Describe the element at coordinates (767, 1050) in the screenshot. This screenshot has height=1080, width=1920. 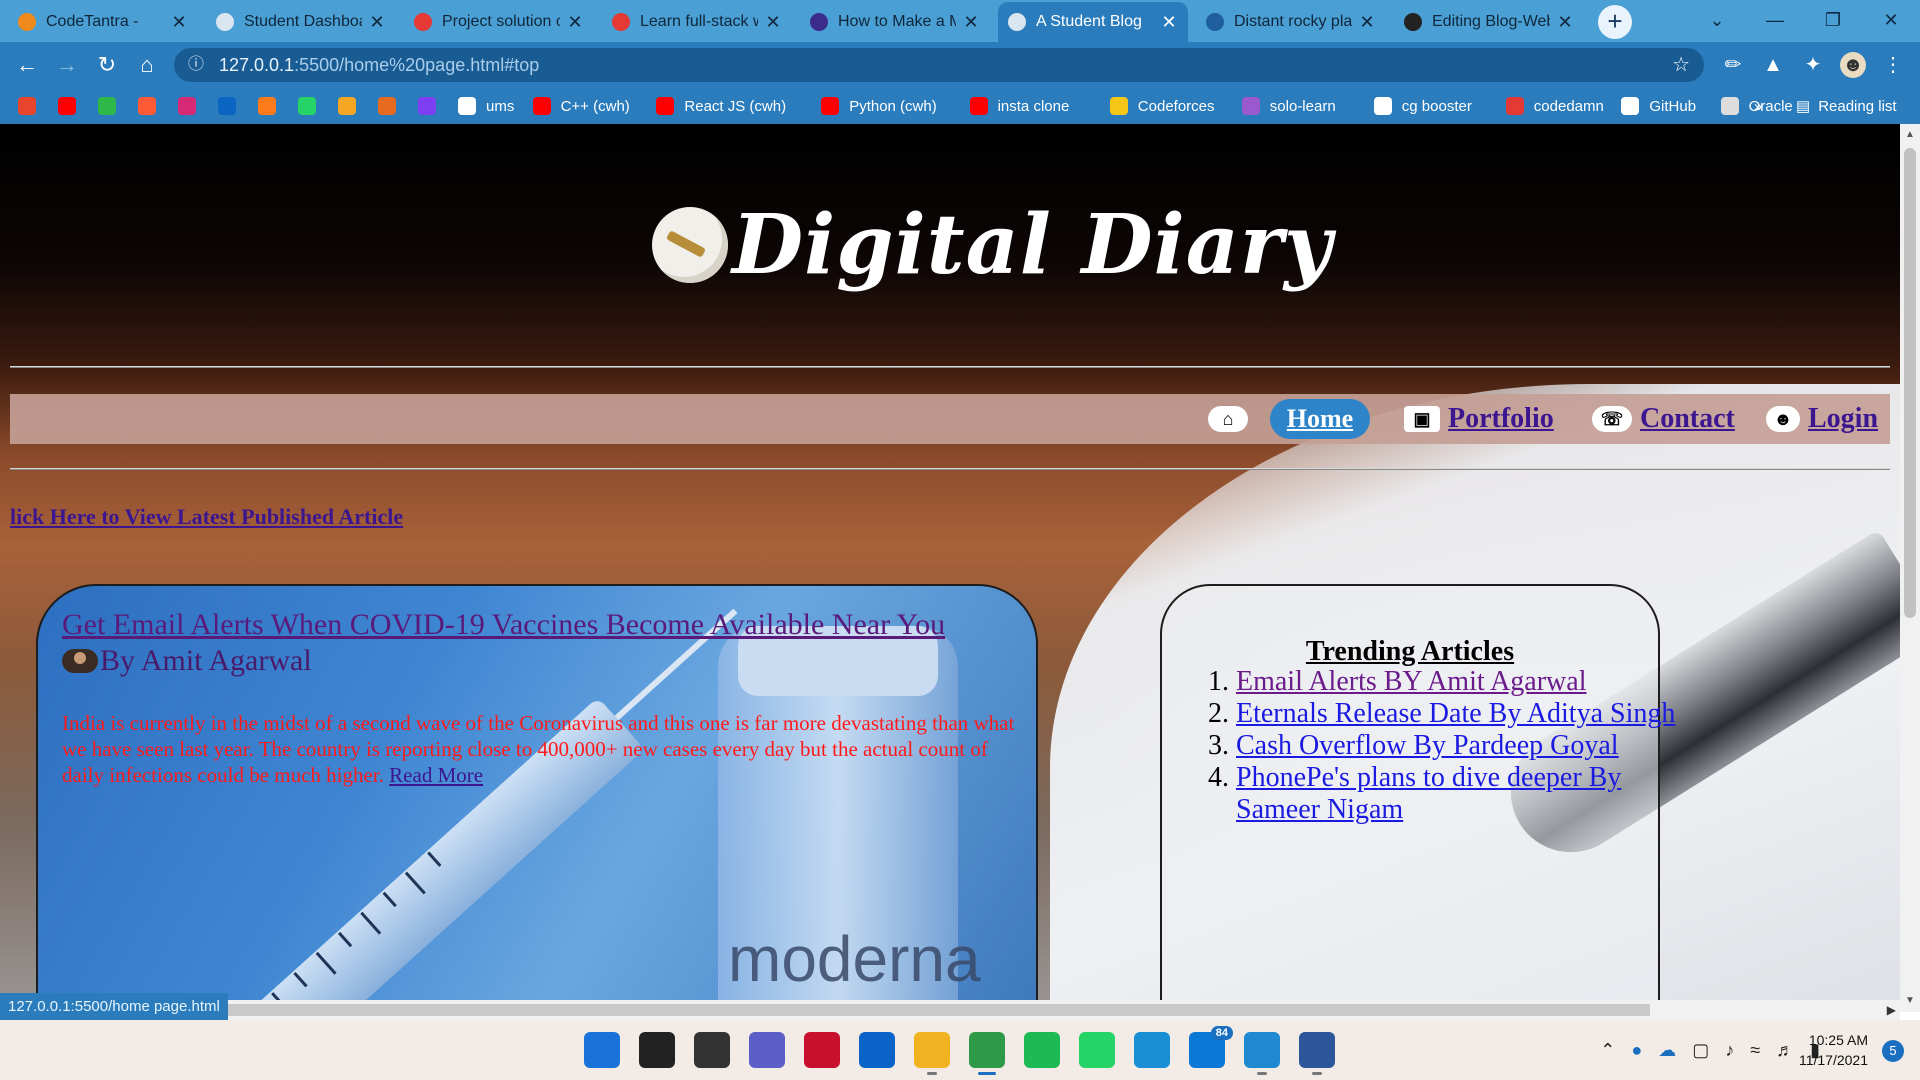
I see `teams-chat-icon` at that location.